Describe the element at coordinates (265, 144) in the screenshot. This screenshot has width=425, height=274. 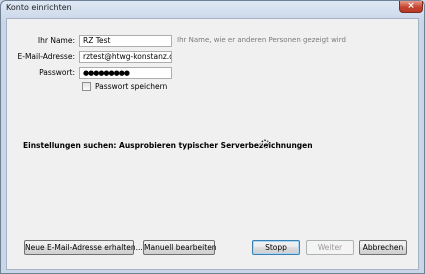
I see `loading-spinner-icon` at that location.